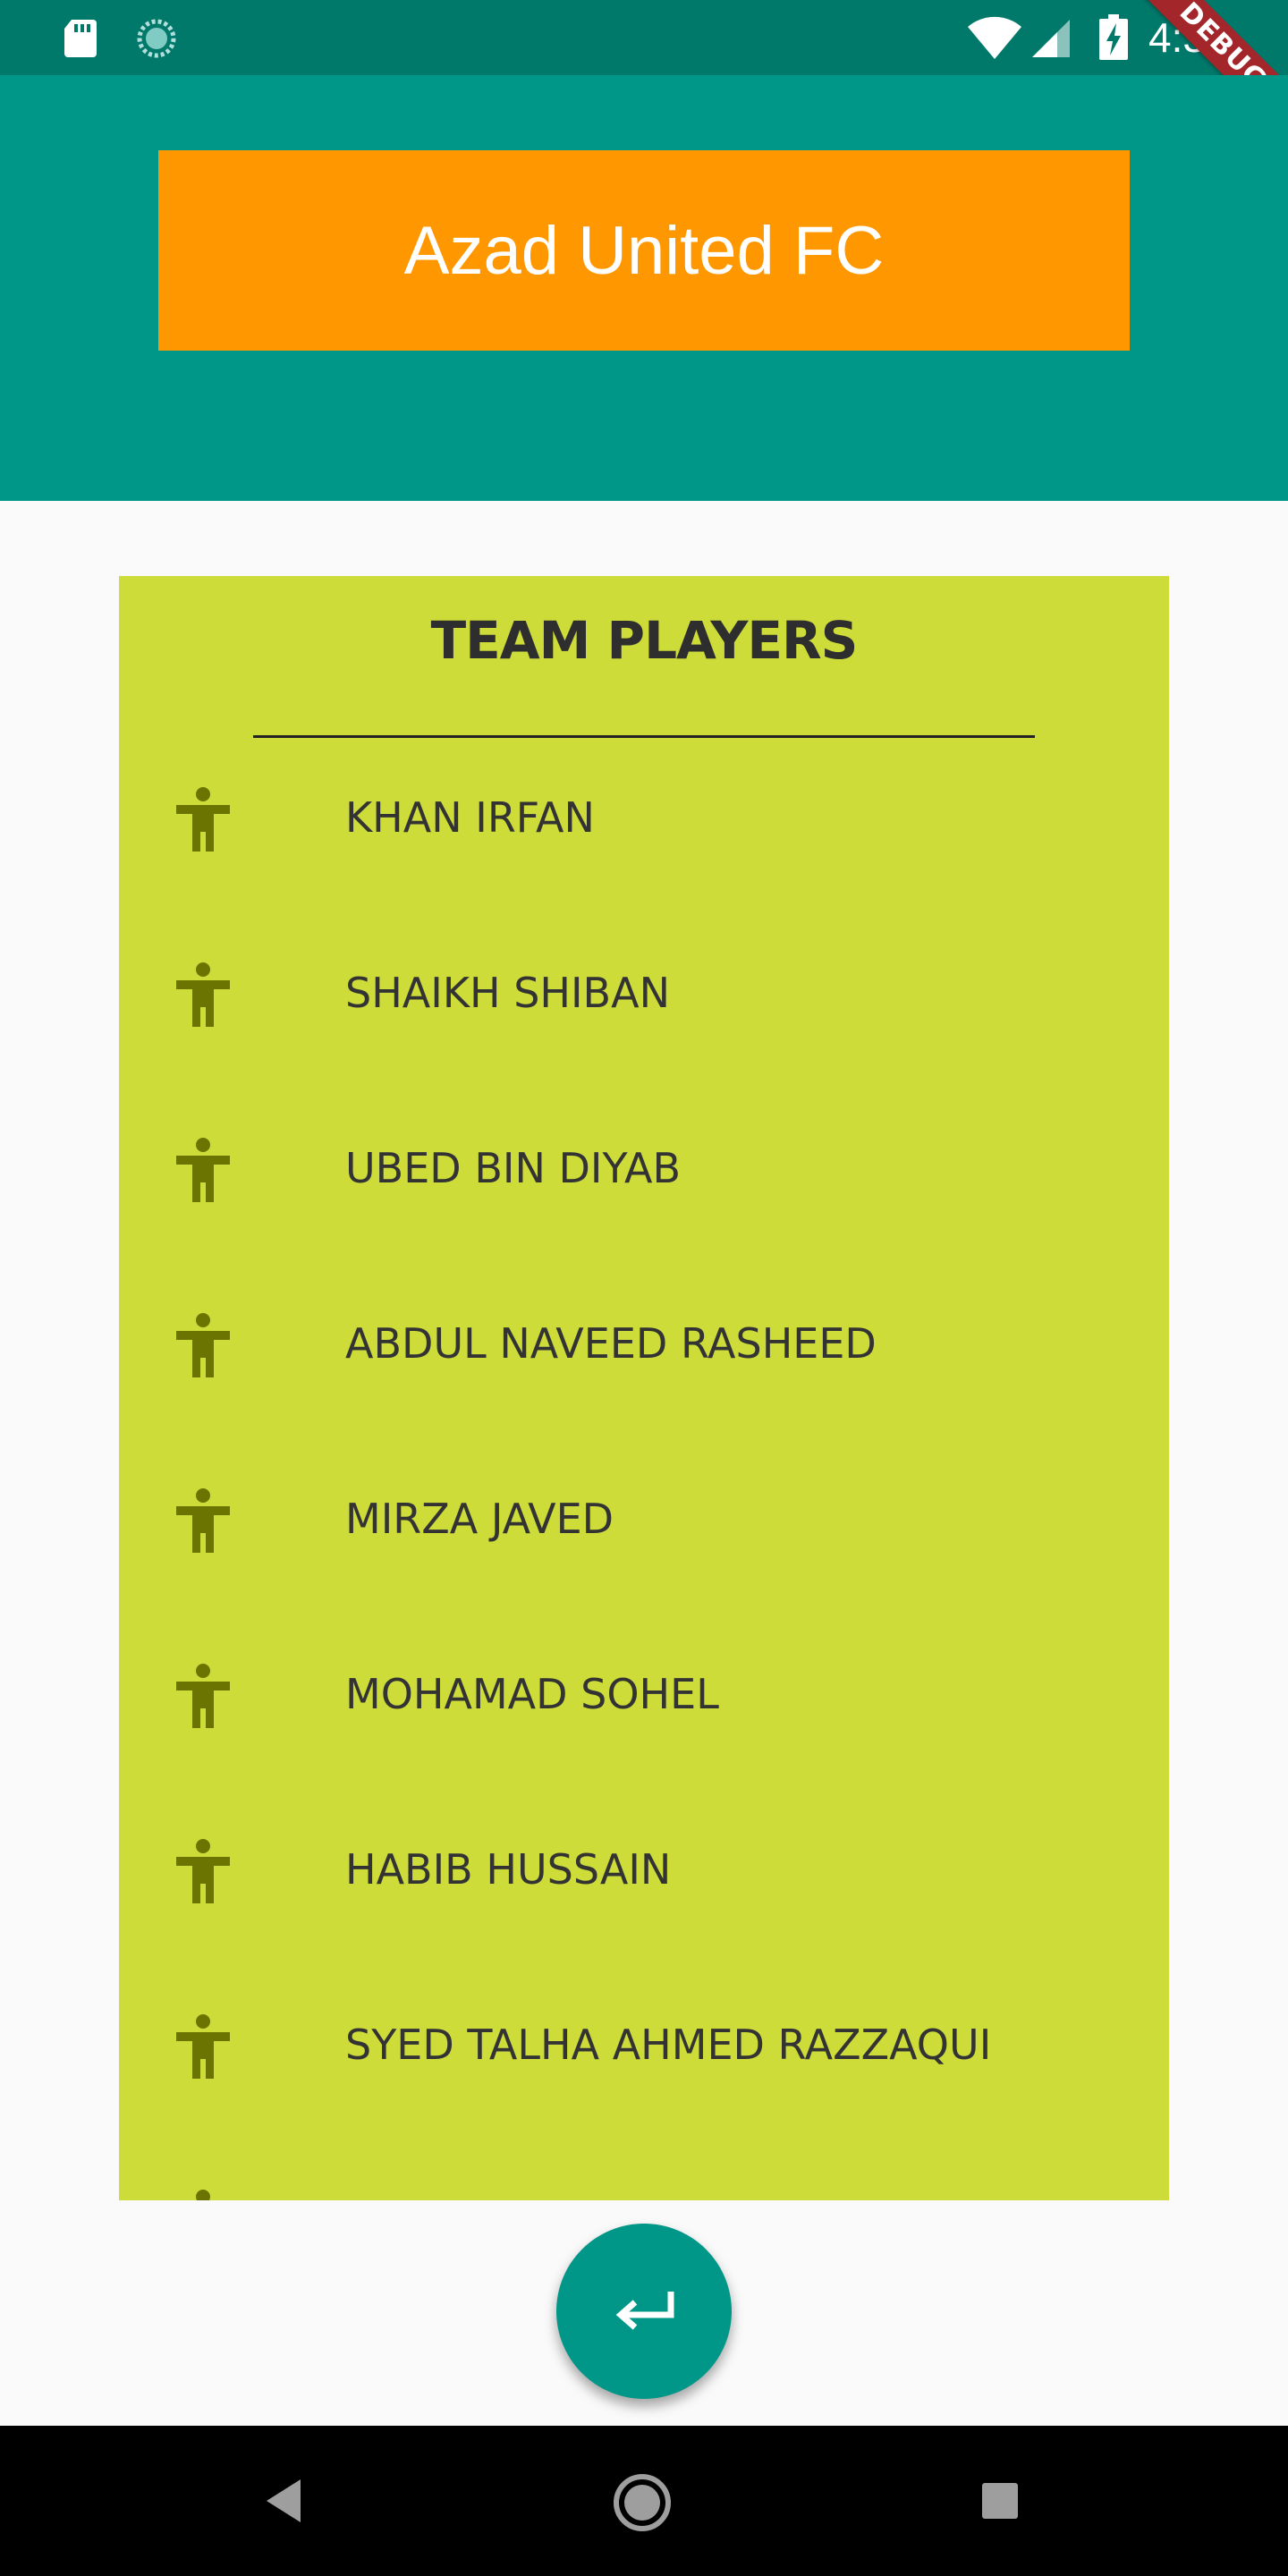 Image resolution: width=1288 pixels, height=2576 pixels. Describe the element at coordinates (479, 1519) in the screenshot. I see `player-name: MIRZA JAVED` at that location.